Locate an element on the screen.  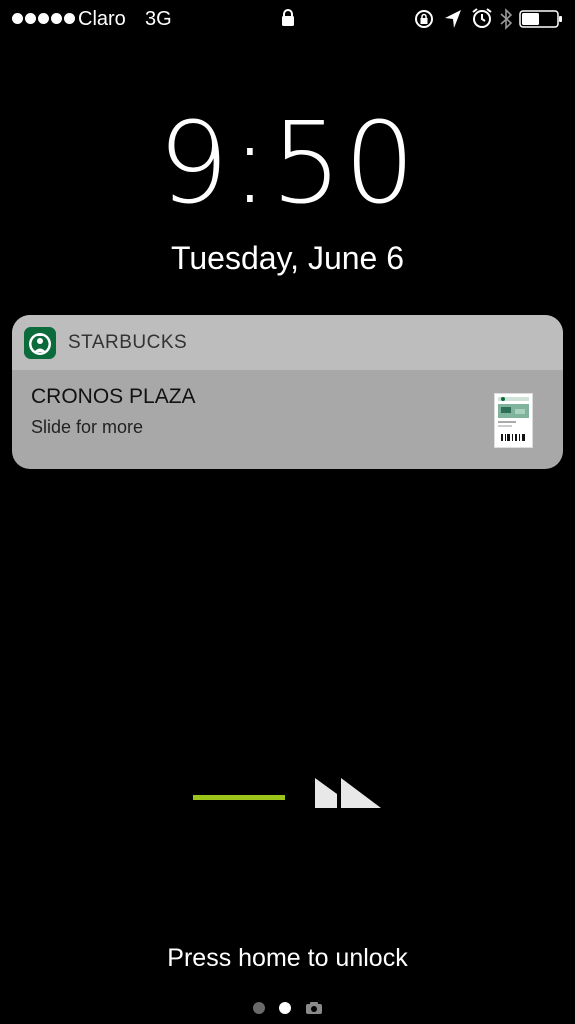
fast-forward-icon is located at coordinates (348, 793).